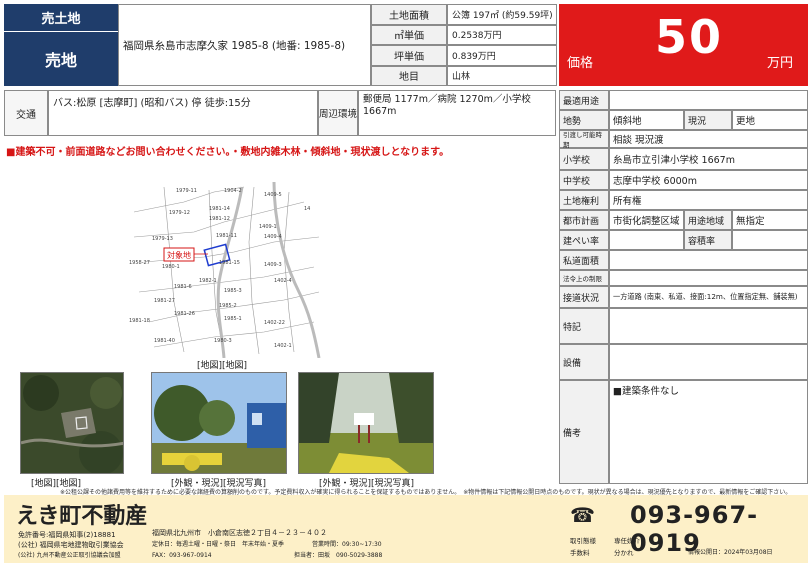  I want to click on parcel-number: 1985-1, so click(233, 319).